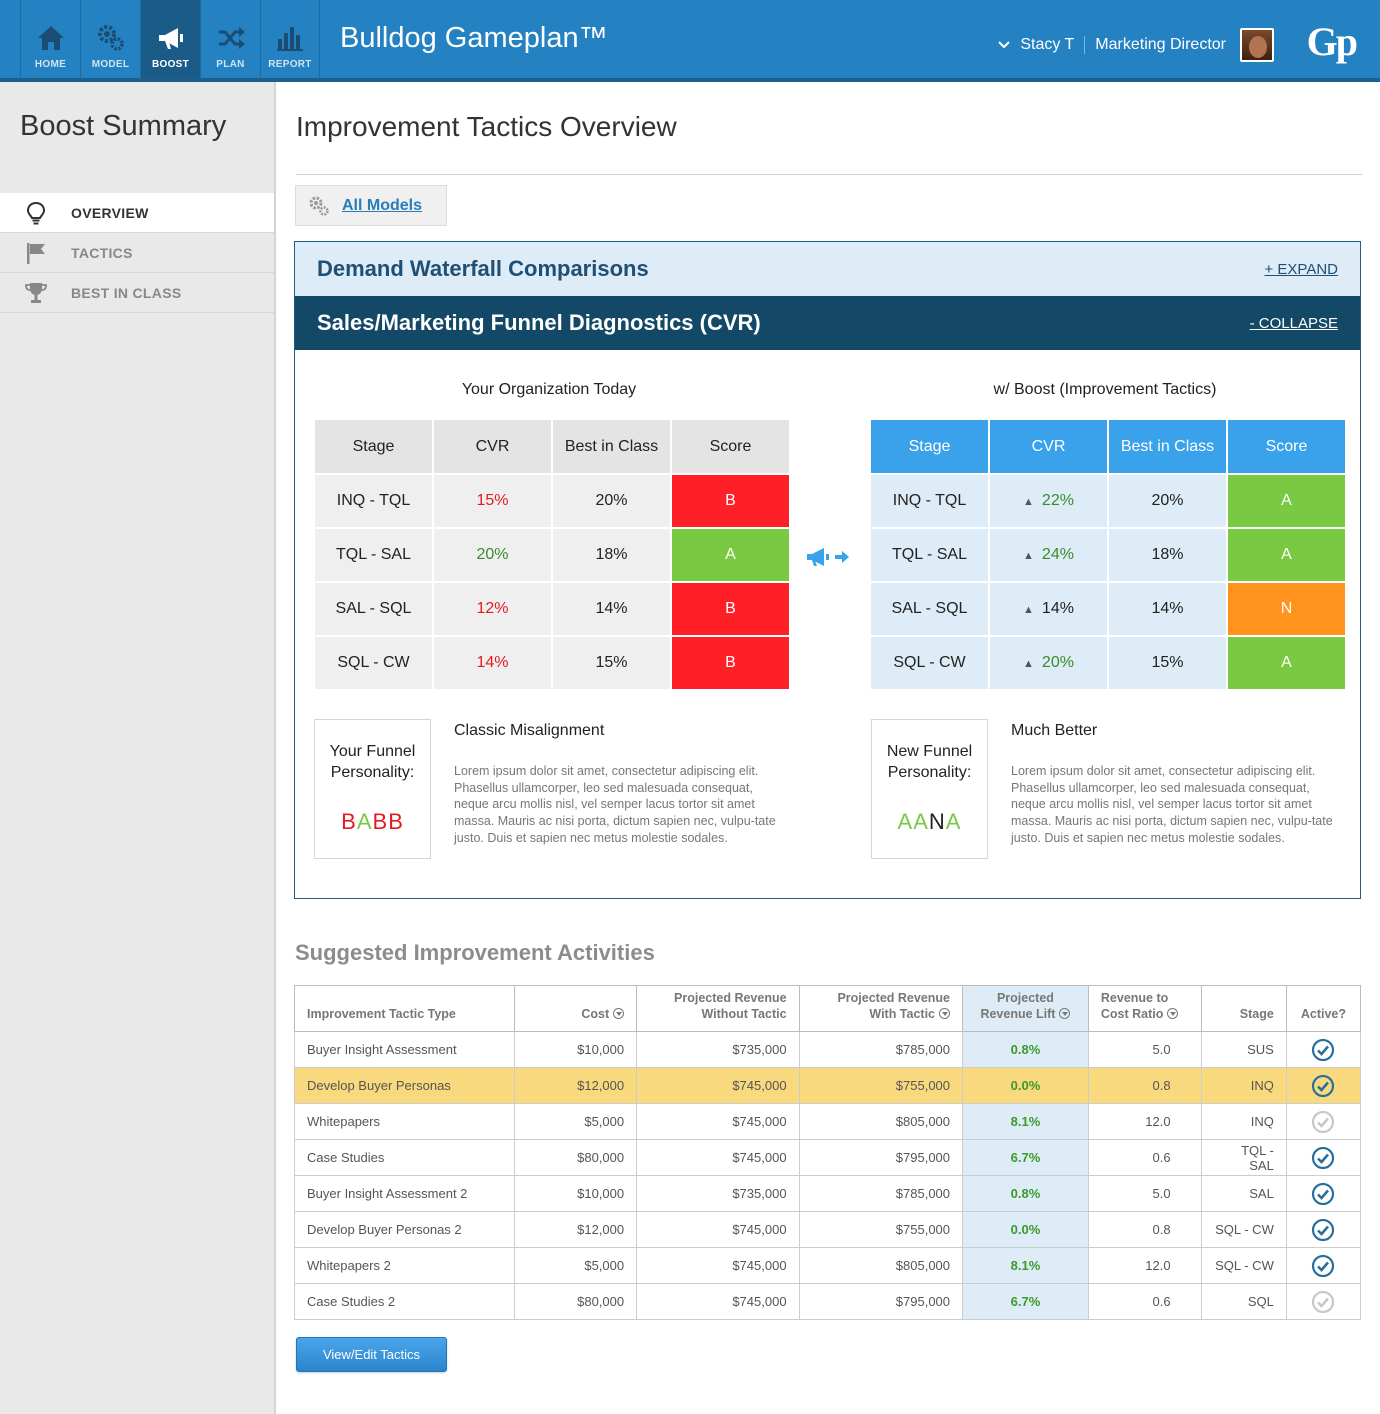  Describe the element at coordinates (373, 609) in the screenshot. I see `stage-cell: SAL - SQL` at that location.